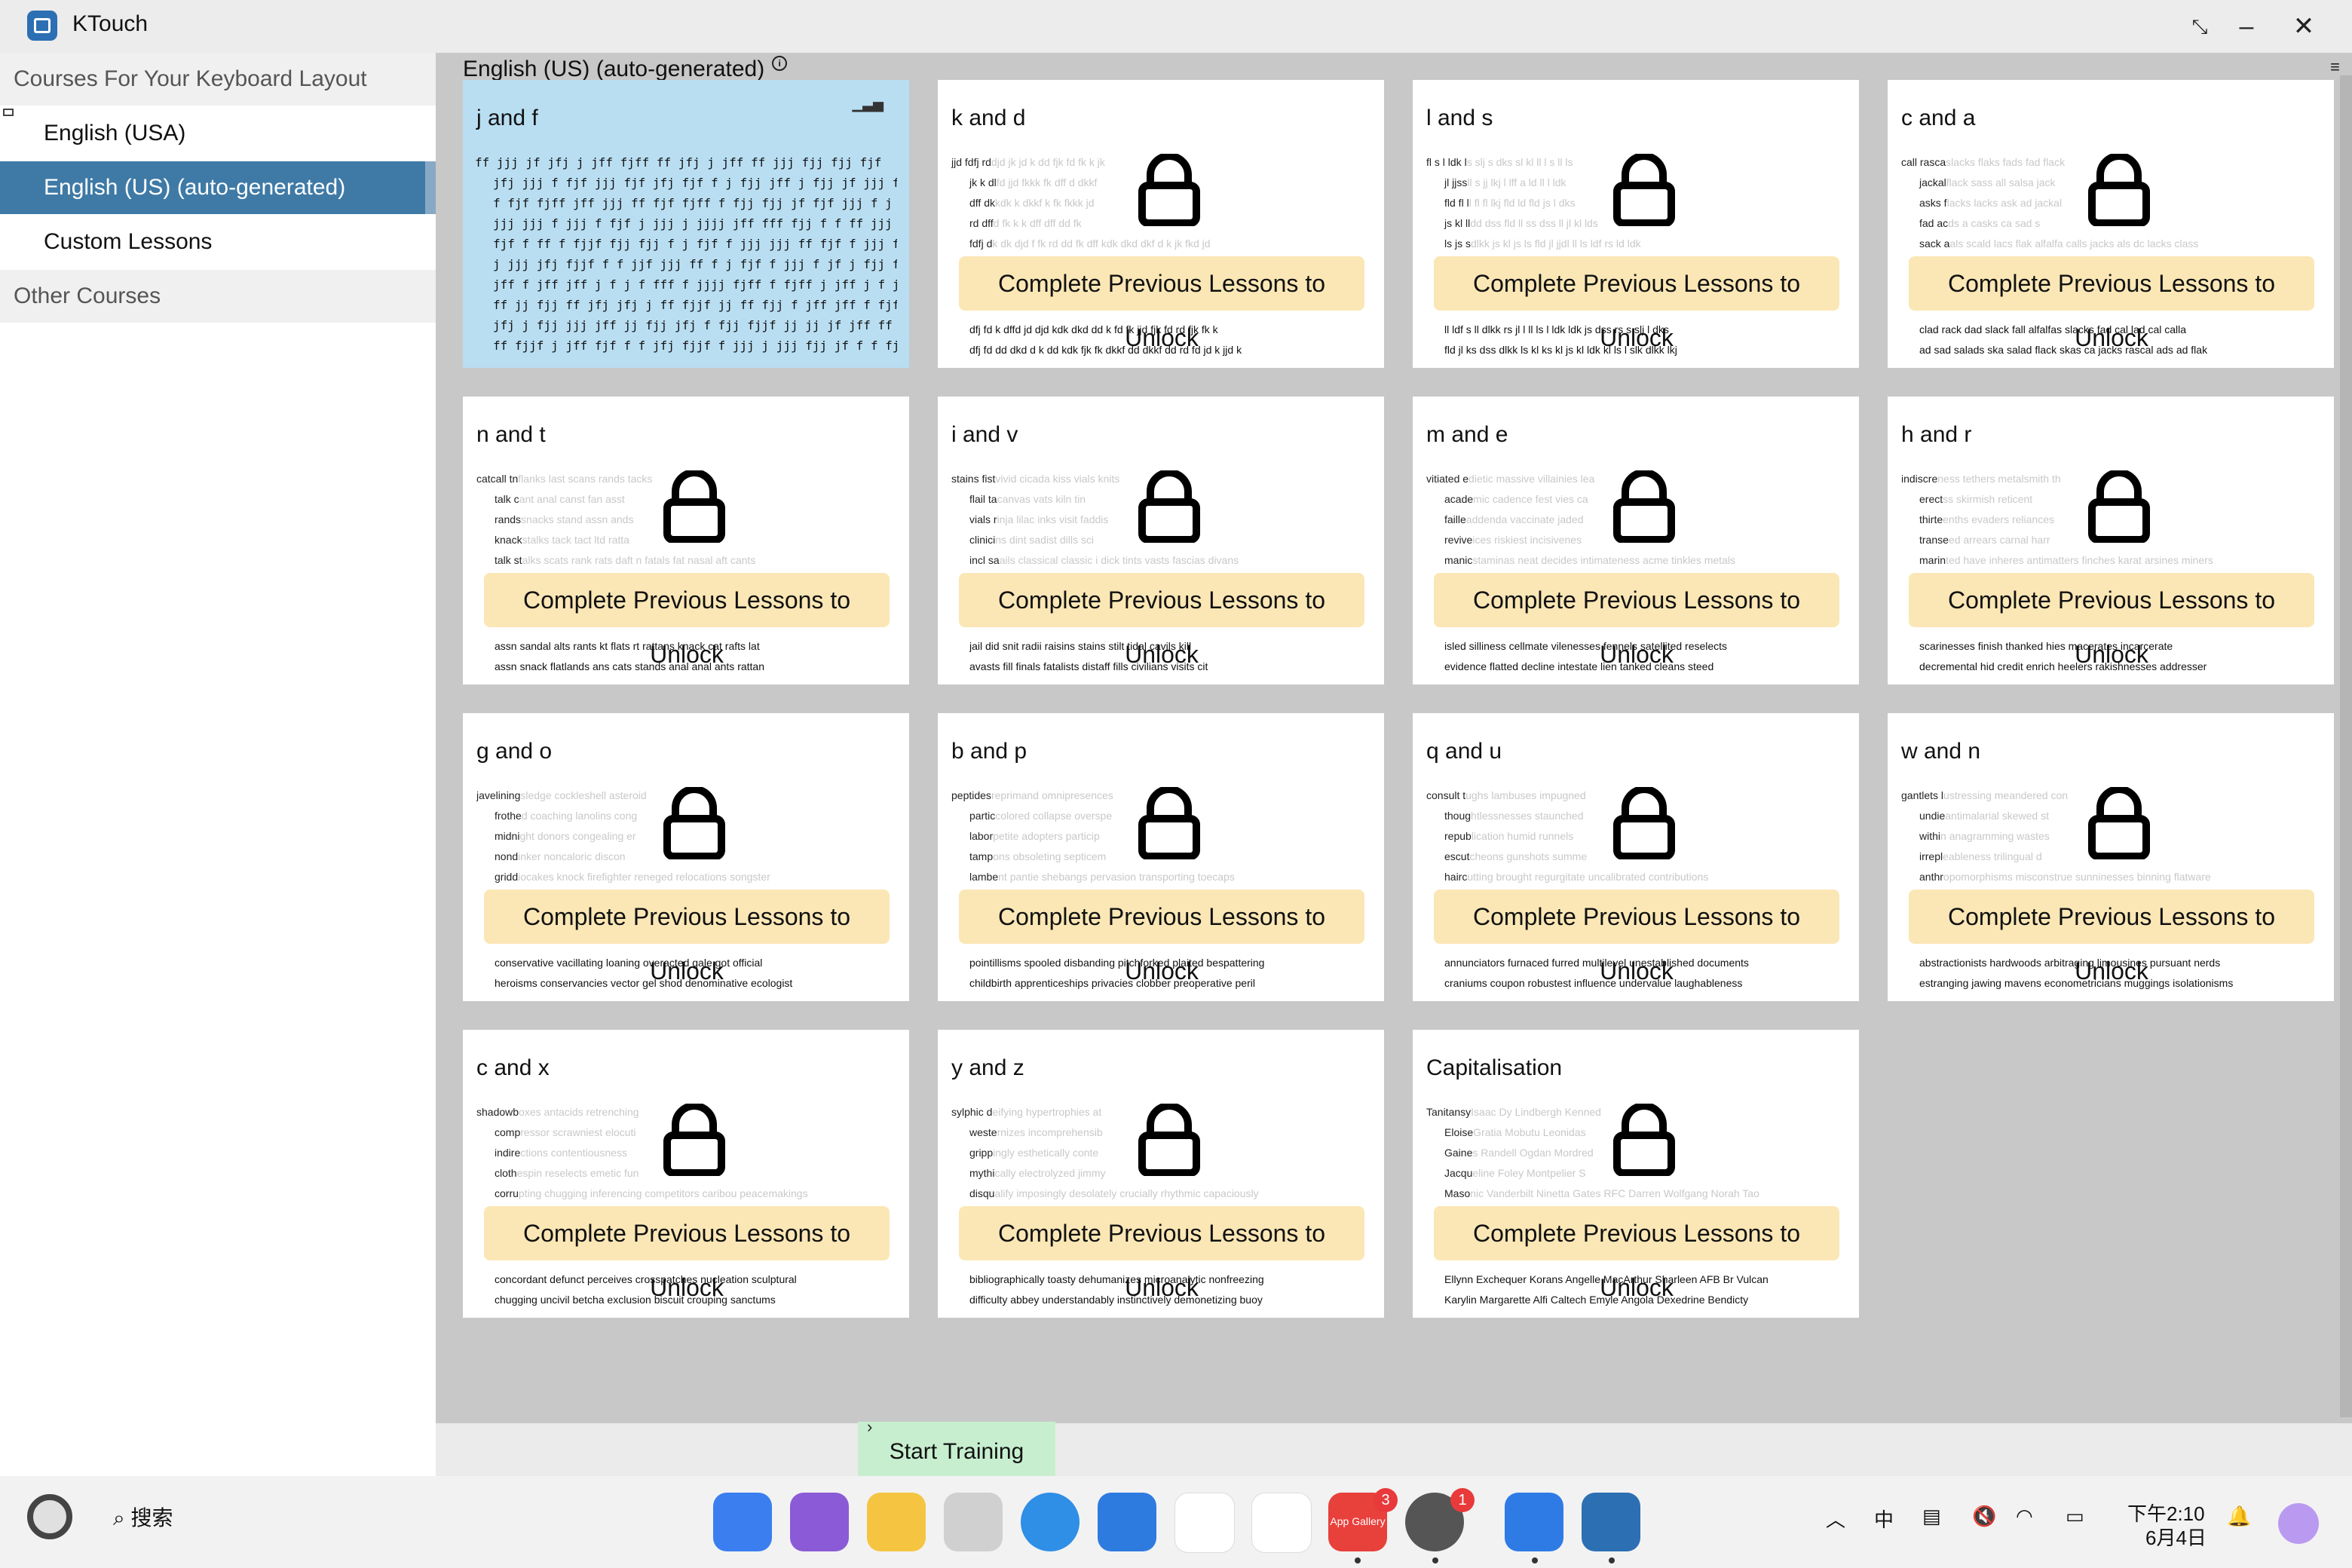 This screenshot has height=1568, width=2352. I want to click on sample-visible-text: gridd, so click(507, 877).